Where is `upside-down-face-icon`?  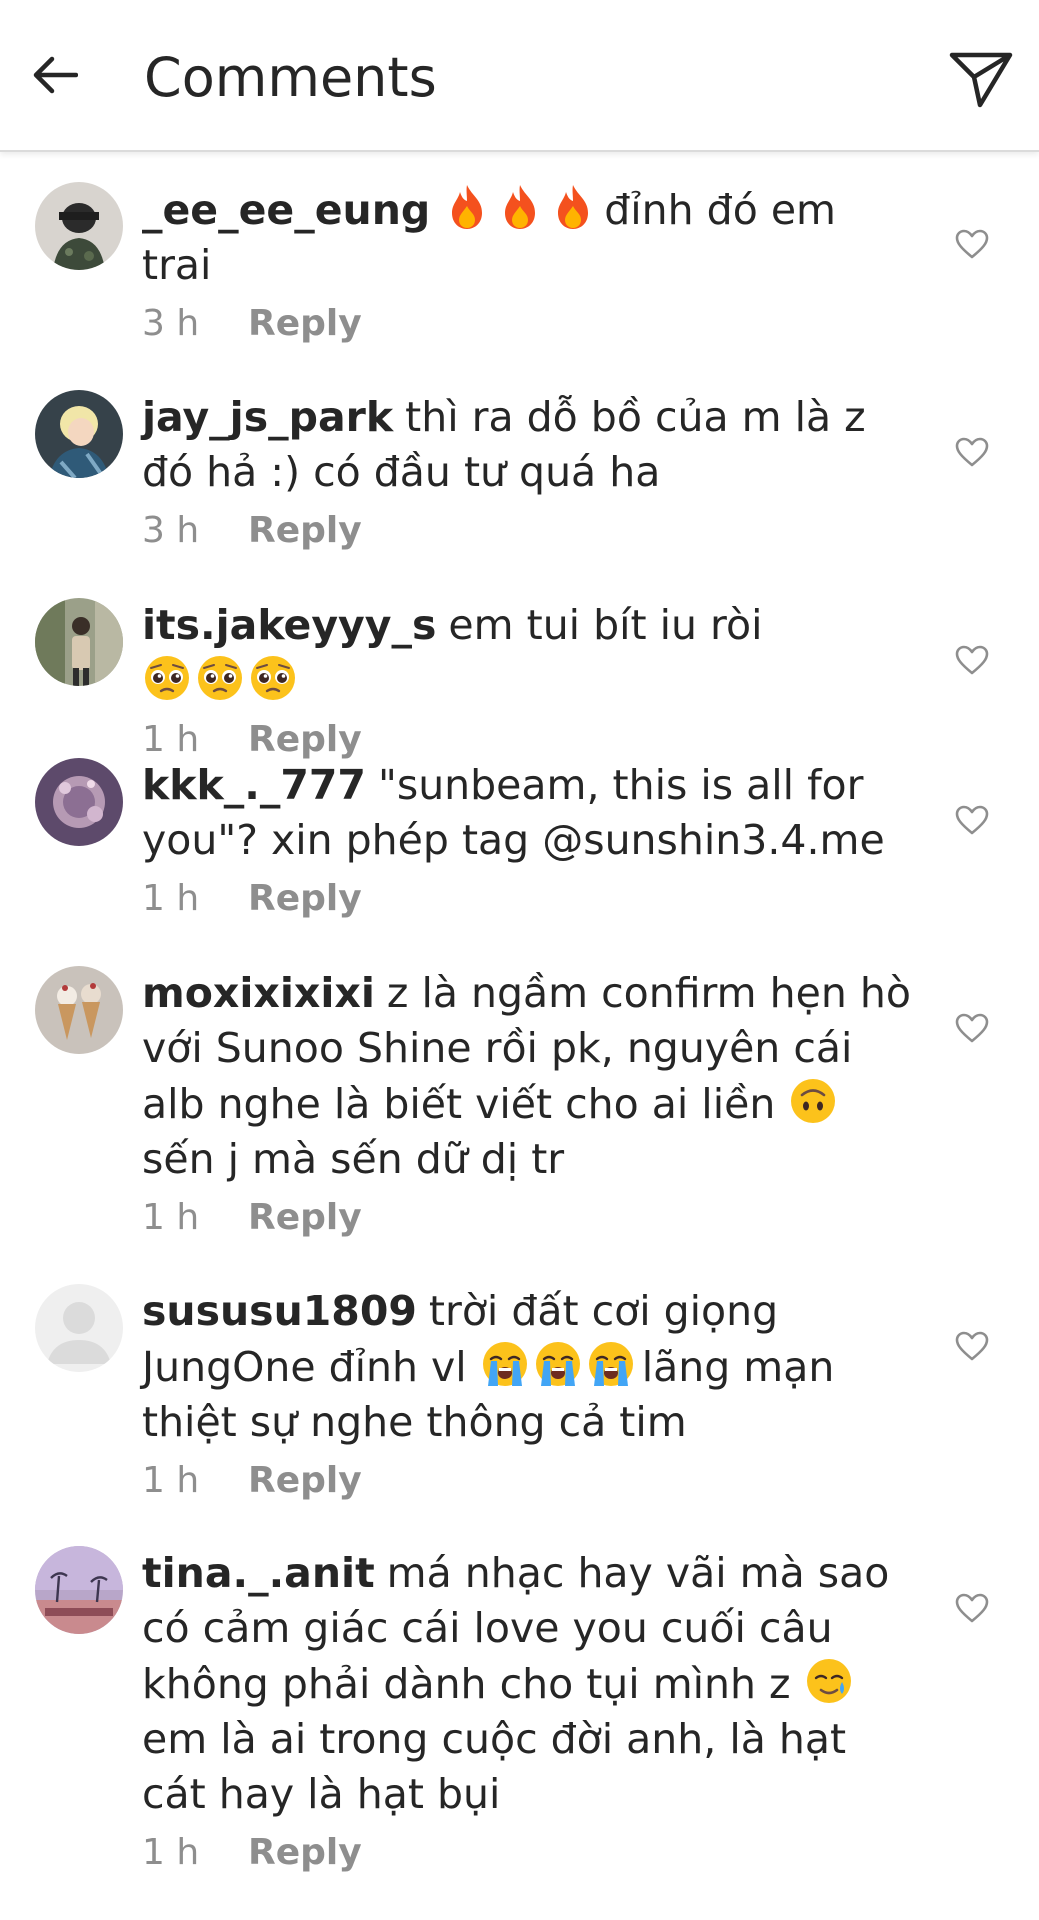 upside-down-face-icon is located at coordinates (813, 1101).